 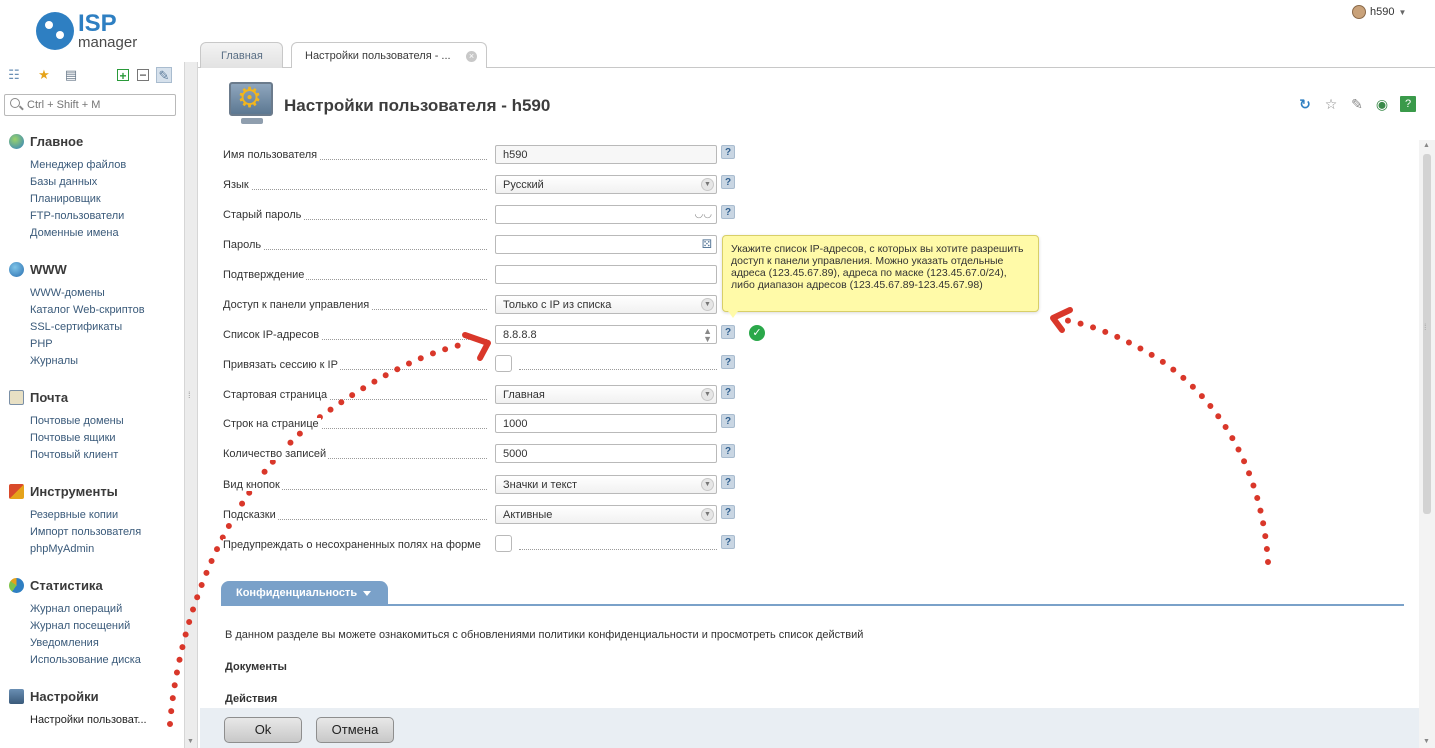 I want to click on main-scrollbar: ▲ ▼, so click(x=1427, y=444).